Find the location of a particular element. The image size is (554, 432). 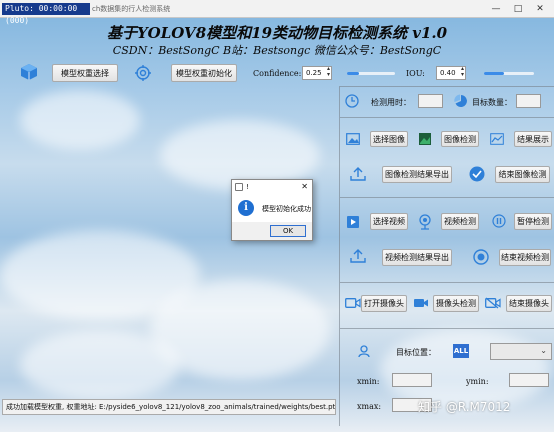

page-title: 基于YOLOV8模型和19类动物目标检测系统 v1.0 is located at coordinates (277, 33).